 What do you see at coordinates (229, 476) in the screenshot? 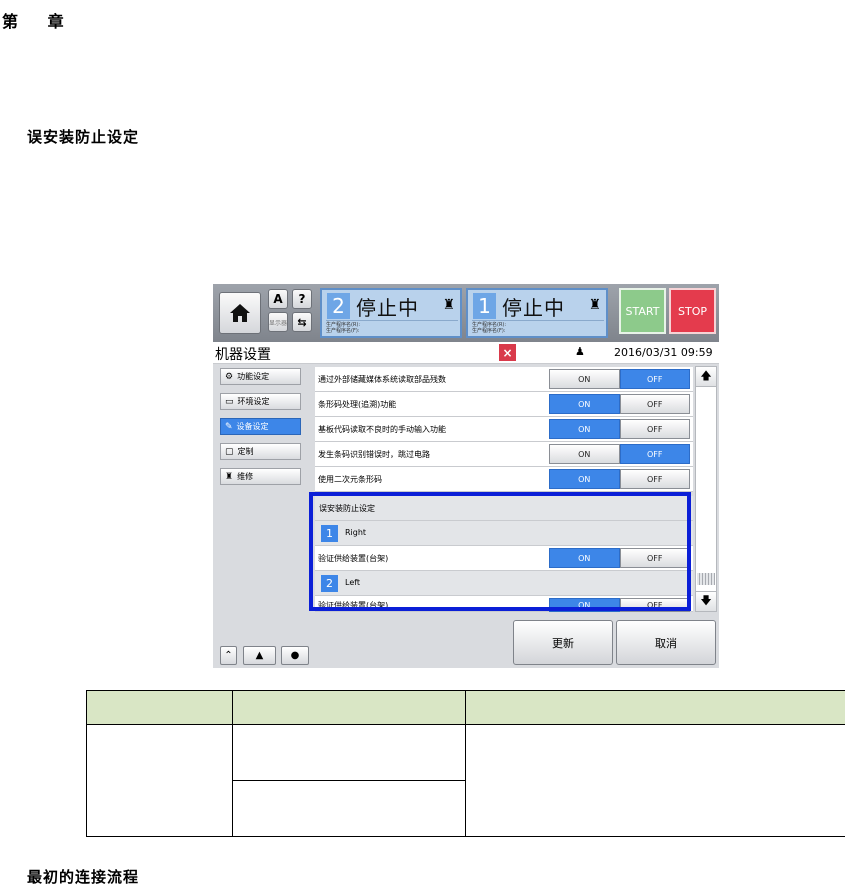
I see `maintenance-icon: ♜` at bounding box center [229, 476].